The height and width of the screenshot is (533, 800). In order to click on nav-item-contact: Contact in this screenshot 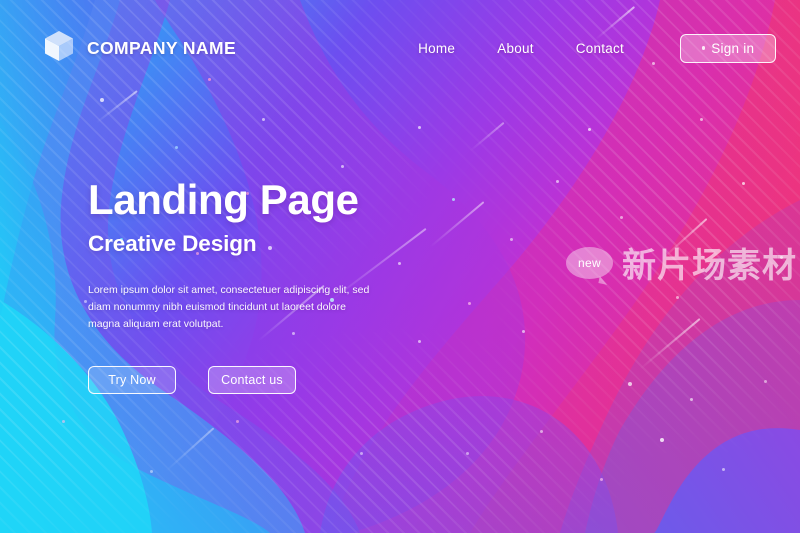, I will do `click(600, 48)`.